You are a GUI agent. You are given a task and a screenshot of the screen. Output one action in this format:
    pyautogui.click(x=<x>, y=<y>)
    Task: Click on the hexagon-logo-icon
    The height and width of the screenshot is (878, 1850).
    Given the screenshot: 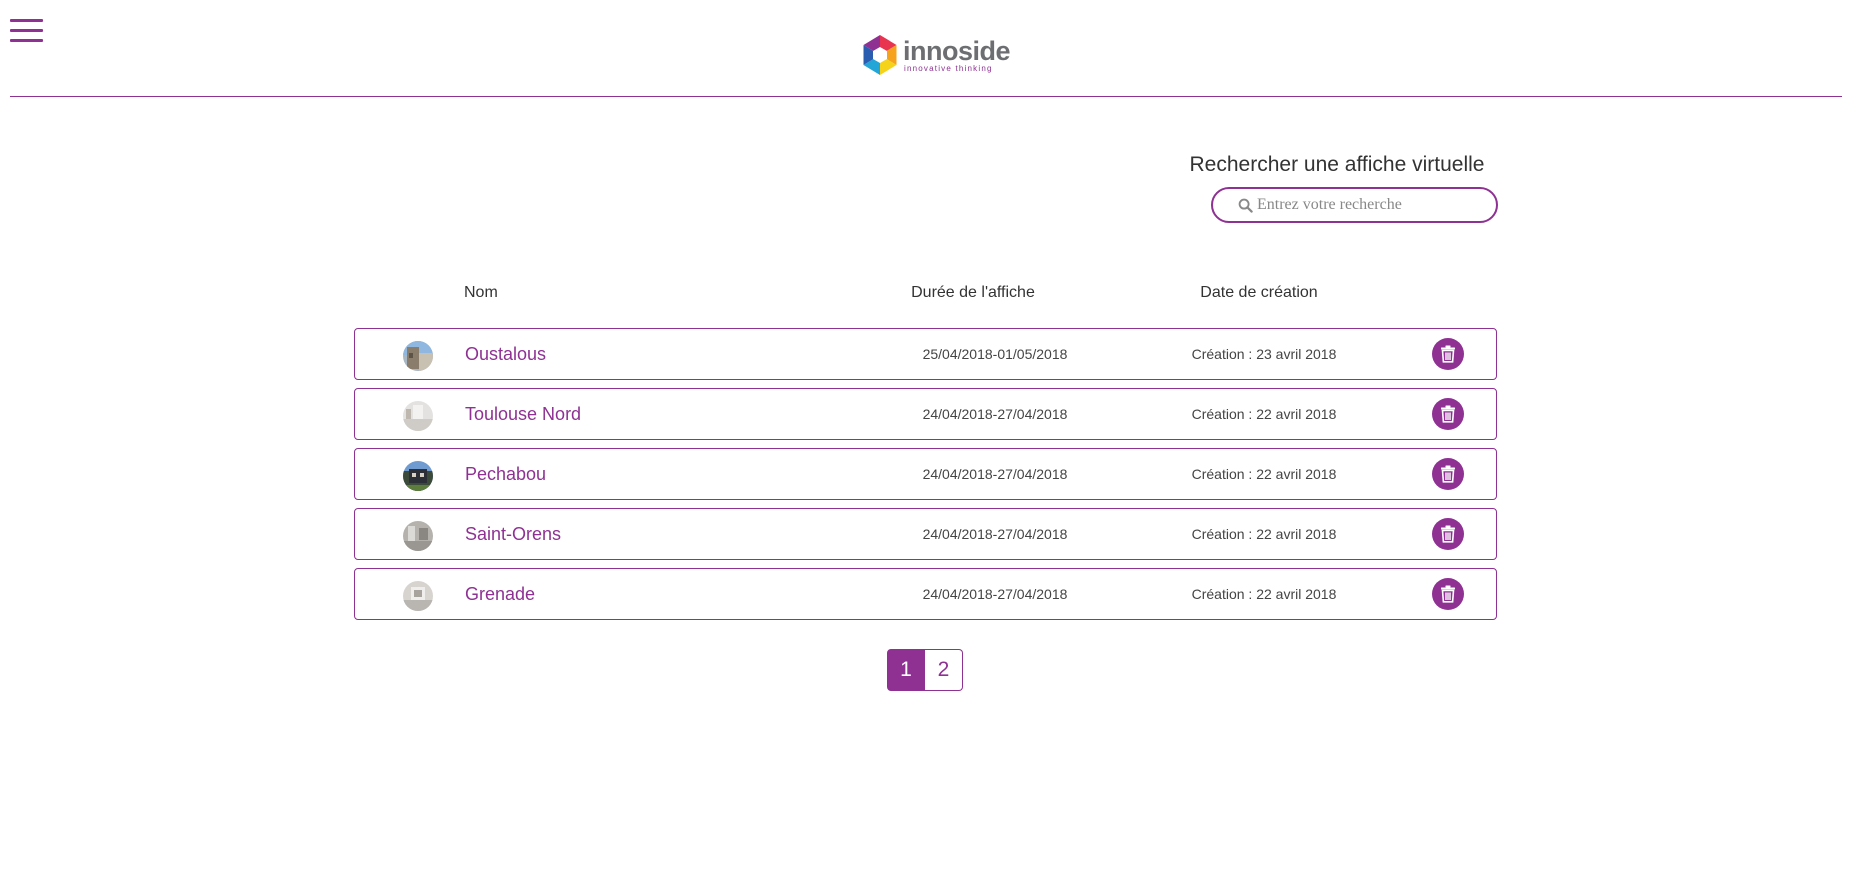 What is the action you would take?
    pyautogui.click(x=880, y=55)
    